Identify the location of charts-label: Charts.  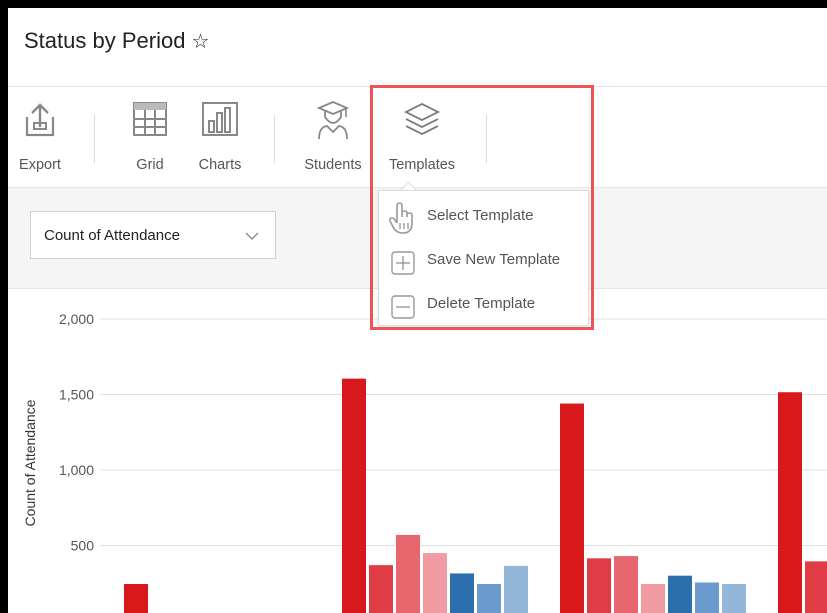
(220, 165).